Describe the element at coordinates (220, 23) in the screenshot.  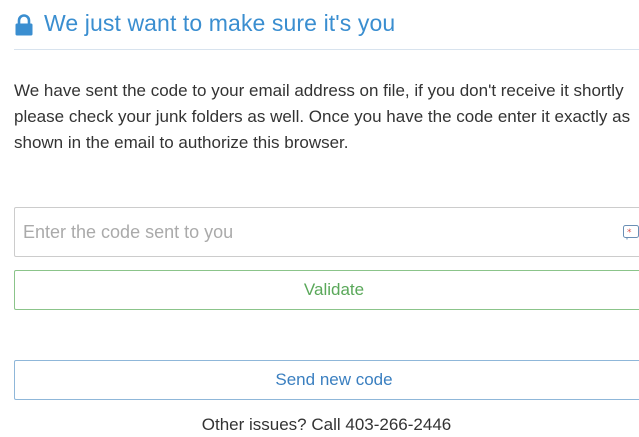
I see `page-title: We just want to make sure it's you` at that location.